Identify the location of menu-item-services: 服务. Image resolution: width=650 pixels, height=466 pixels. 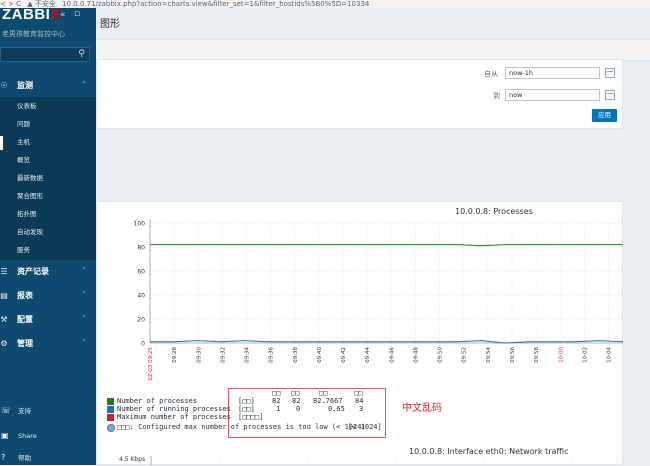
(56, 250).